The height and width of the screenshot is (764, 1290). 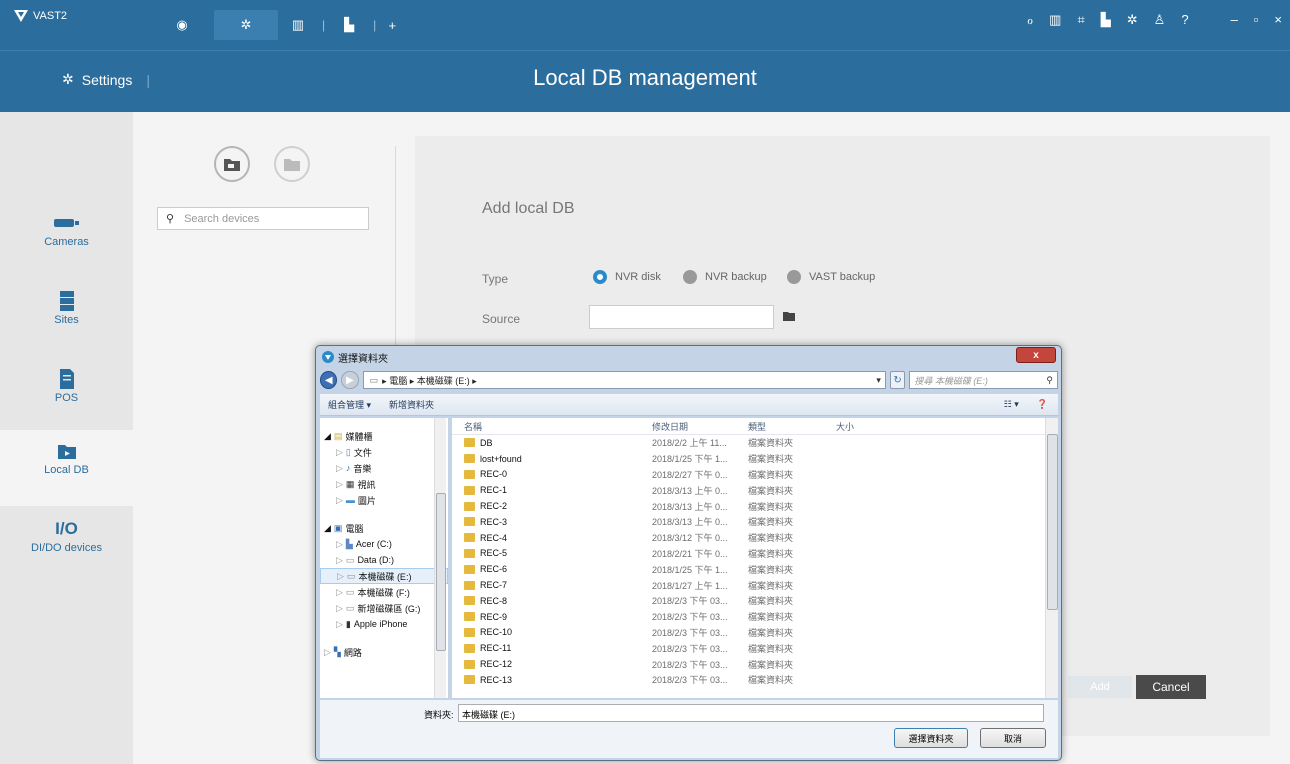 I want to click on refresh-button: ↻, so click(x=897, y=380).